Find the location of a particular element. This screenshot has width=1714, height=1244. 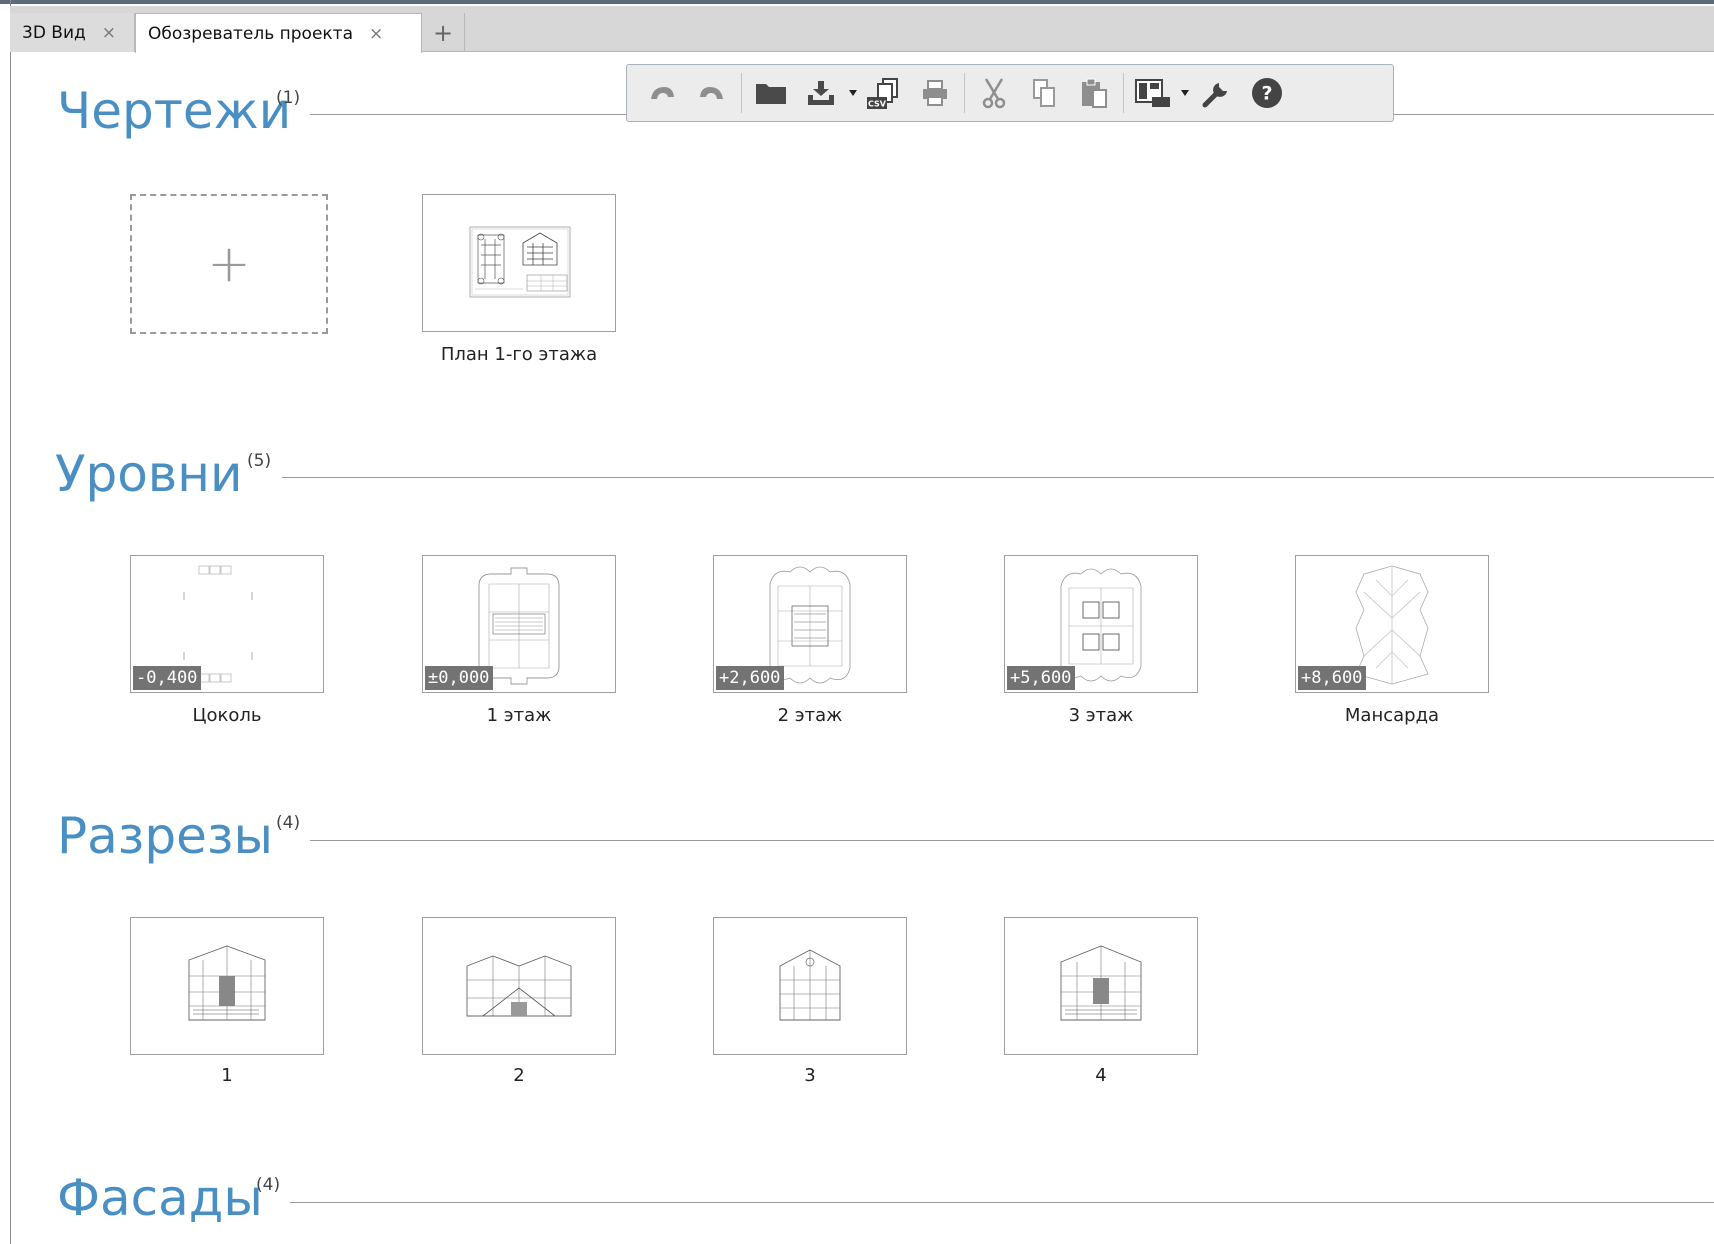

help-glyph: ? is located at coordinates (1266, 94).